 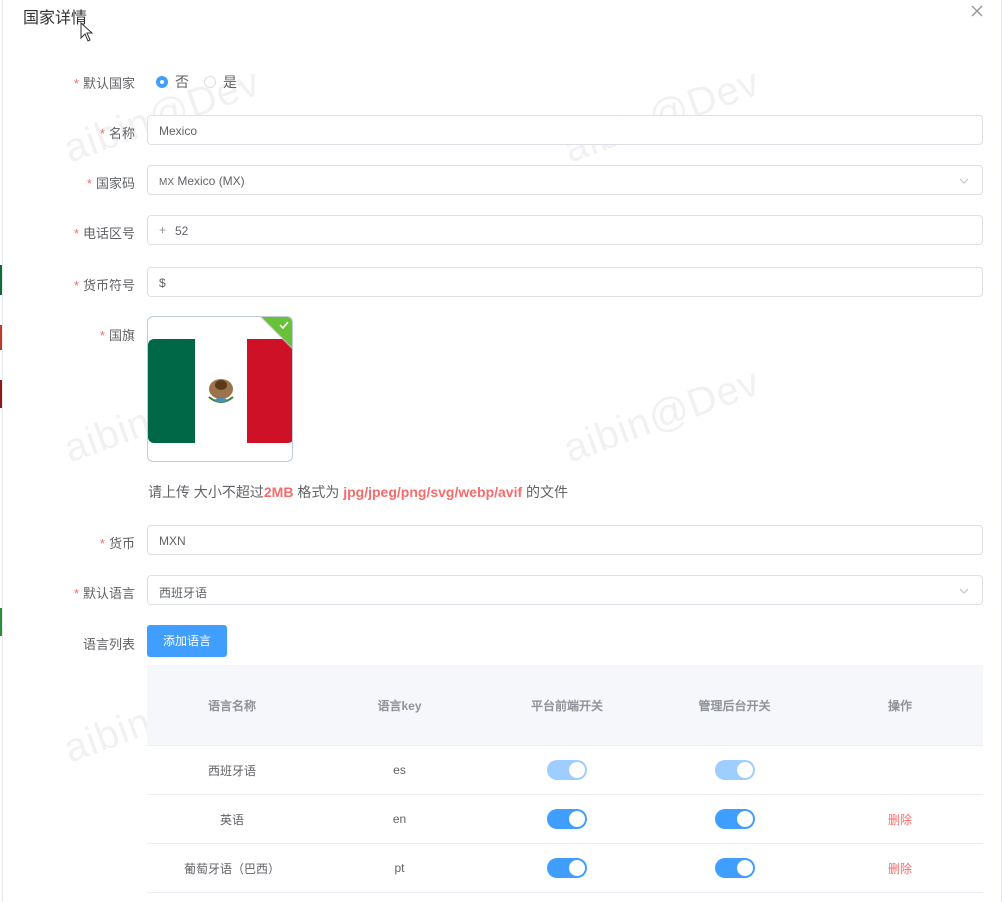 I want to click on currency-symbol-value: $, so click(x=162, y=283).